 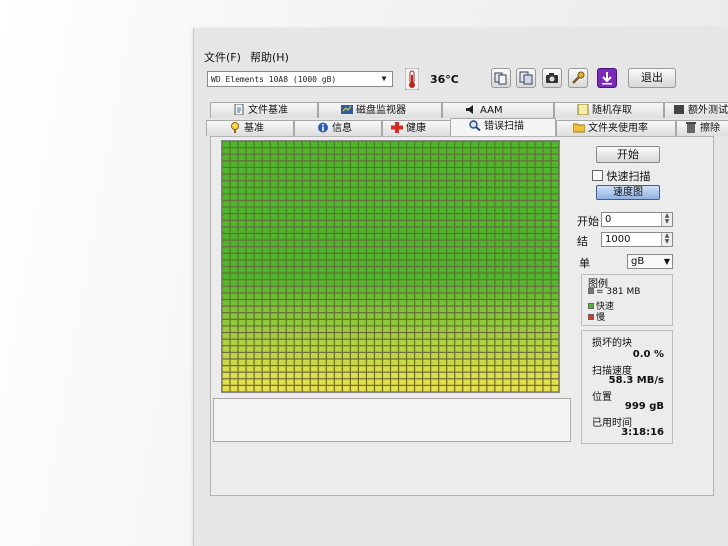 What do you see at coordinates (578, 78) in the screenshot?
I see `options-button` at bounding box center [578, 78].